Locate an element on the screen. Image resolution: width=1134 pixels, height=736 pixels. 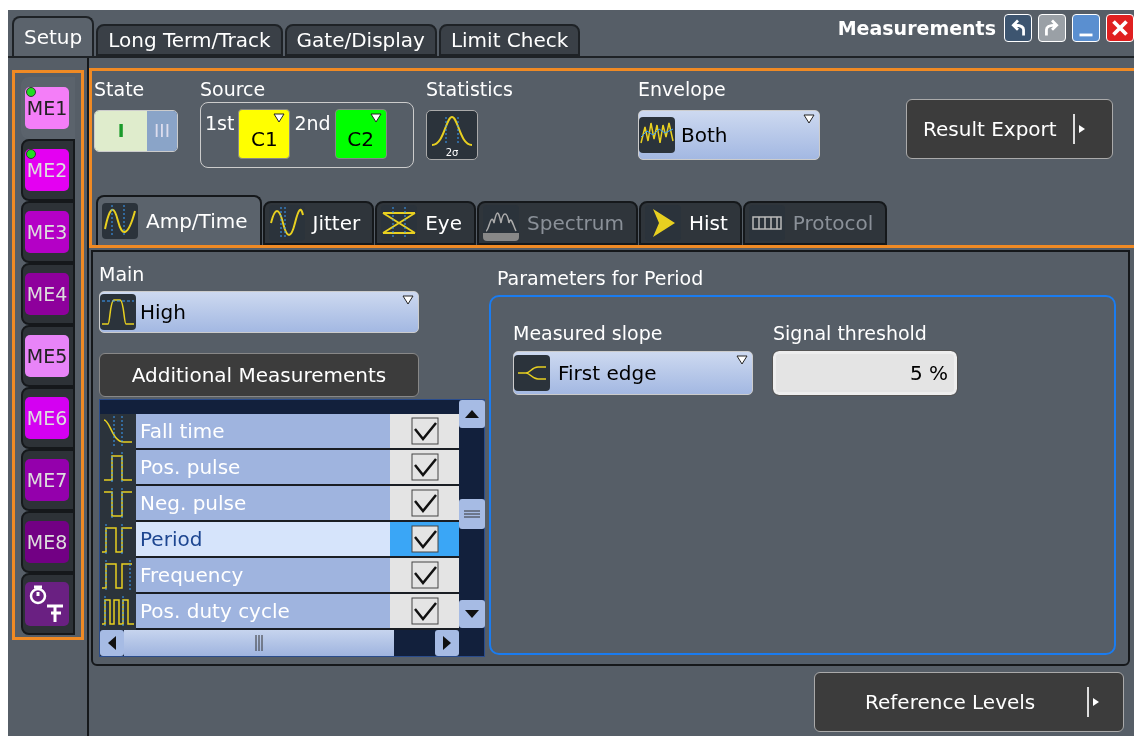
edge-icon is located at coordinates (532, 373).